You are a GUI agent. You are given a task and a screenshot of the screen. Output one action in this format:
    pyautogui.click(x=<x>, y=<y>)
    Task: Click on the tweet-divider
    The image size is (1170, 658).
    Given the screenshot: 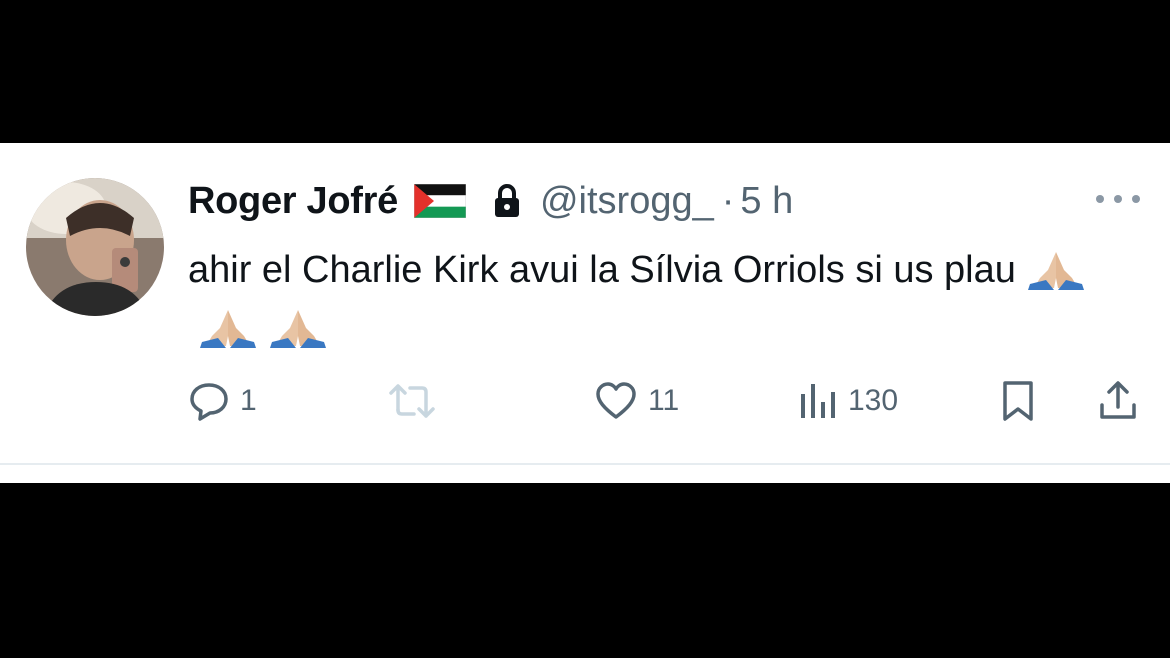 What is the action you would take?
    pyautogui.click(x=585, y=473)
    